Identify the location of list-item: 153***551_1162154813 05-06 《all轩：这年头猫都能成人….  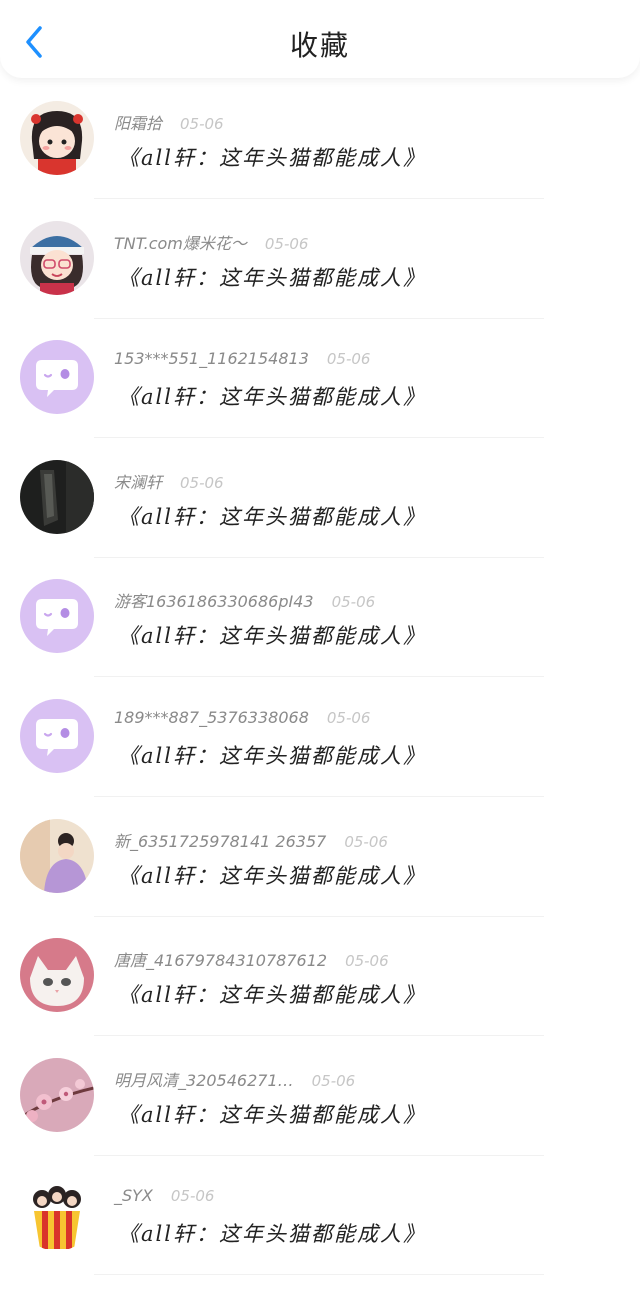
(320, 397).